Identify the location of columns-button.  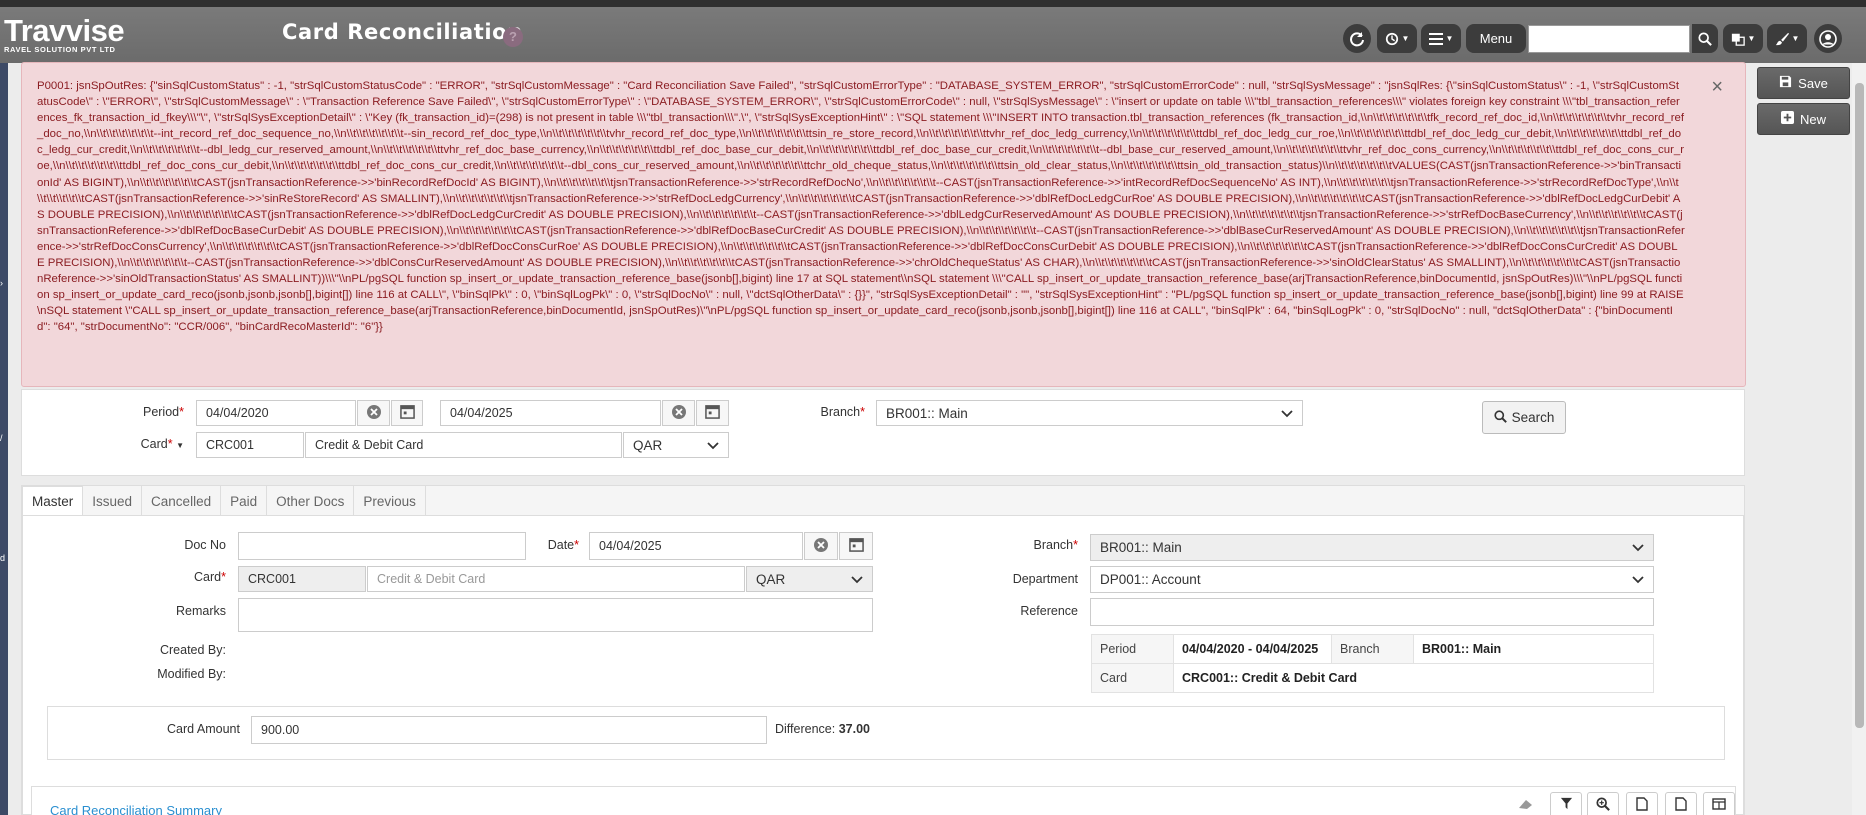
(1719, 803).